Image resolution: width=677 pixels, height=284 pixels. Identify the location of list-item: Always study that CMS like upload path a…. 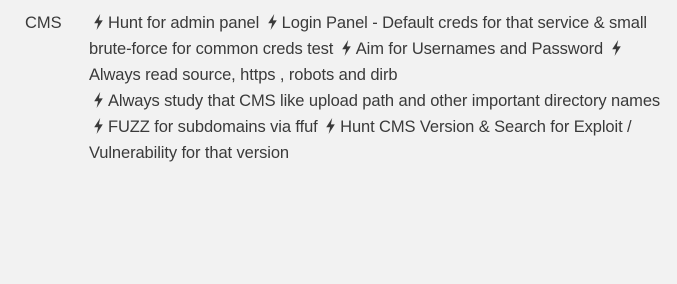
(384, 101).